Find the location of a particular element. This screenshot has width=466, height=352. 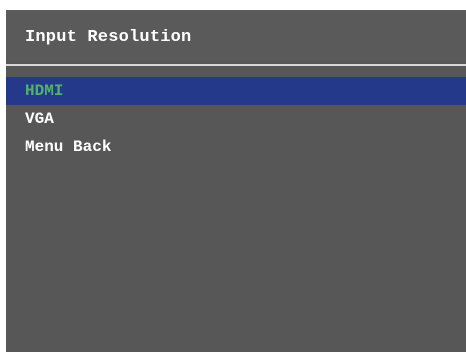

osd-header: Input Resolution is located at coordinates (236, 36).